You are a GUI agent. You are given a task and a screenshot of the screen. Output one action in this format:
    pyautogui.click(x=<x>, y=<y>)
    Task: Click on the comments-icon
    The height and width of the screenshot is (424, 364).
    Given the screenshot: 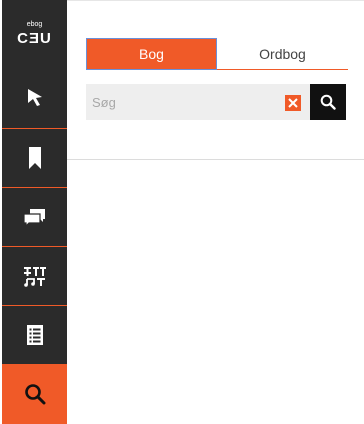 What is the action you would take?
    pyautogui.click(x=33, y=218)
    